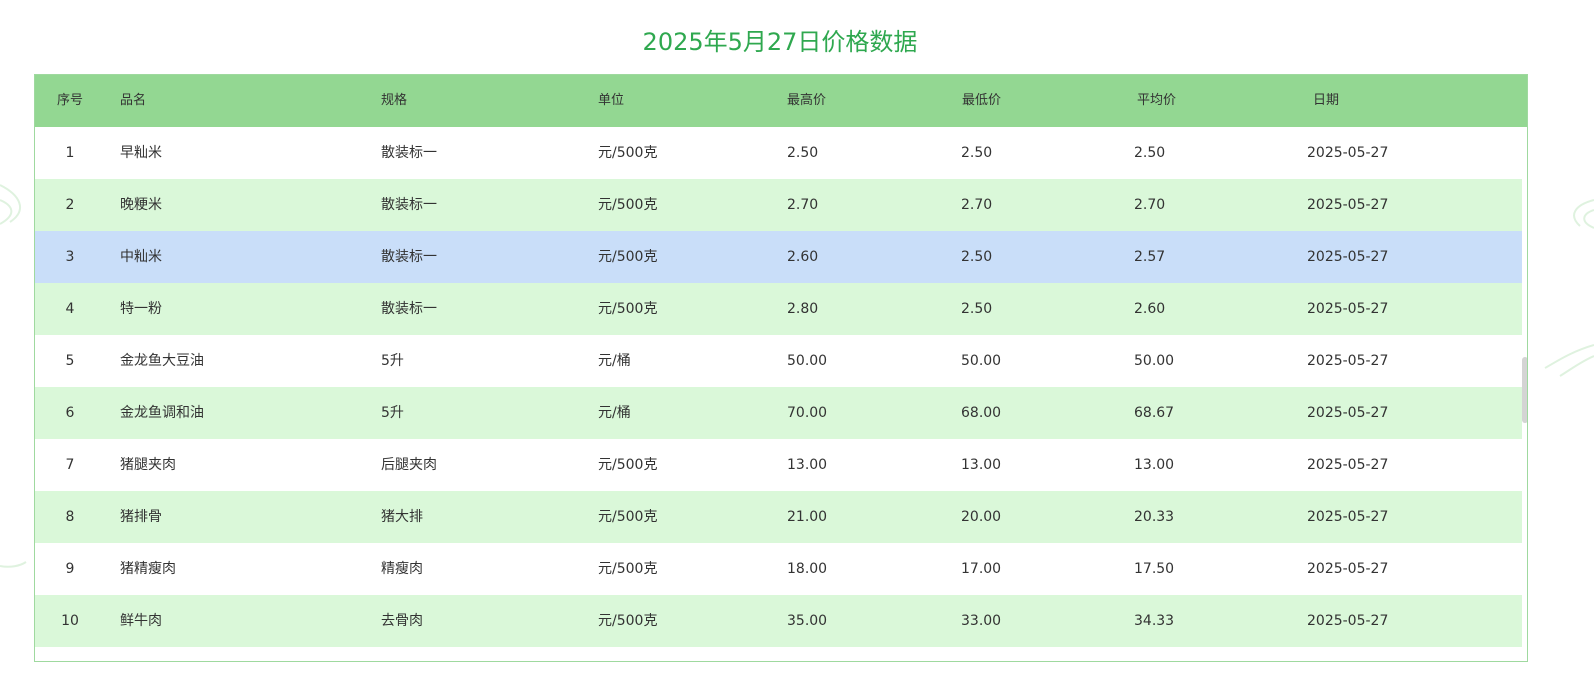  What do you see at coordinates (70, 205) in the screenshot?
I see `cell-index: 2` at bounding box center [70, 205].